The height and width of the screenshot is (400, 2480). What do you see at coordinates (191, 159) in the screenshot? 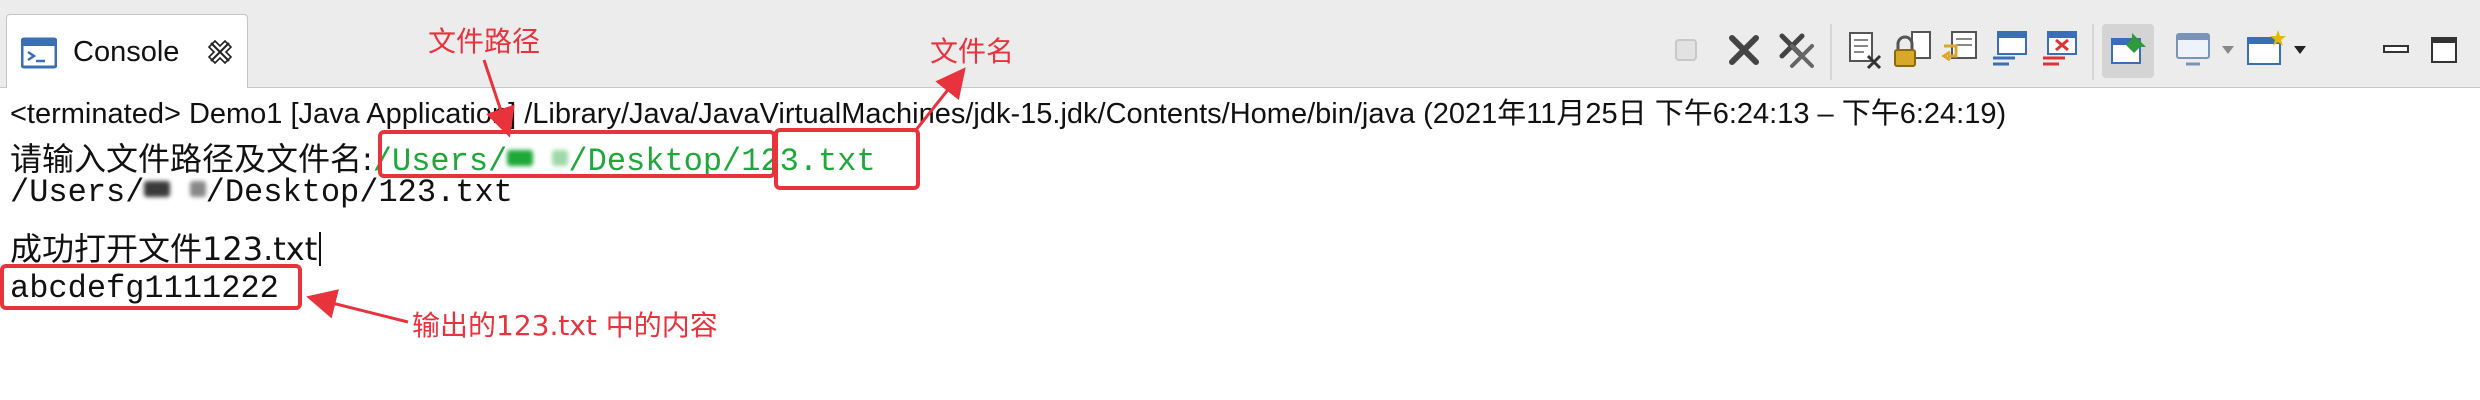
I see `prompt-text: 请输入文件路径及文件名:` at bounding box center [191, 159].